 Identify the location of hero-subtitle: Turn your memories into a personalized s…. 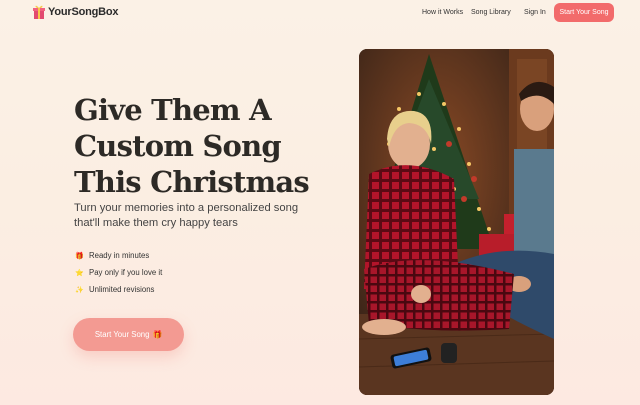
(186, 215).